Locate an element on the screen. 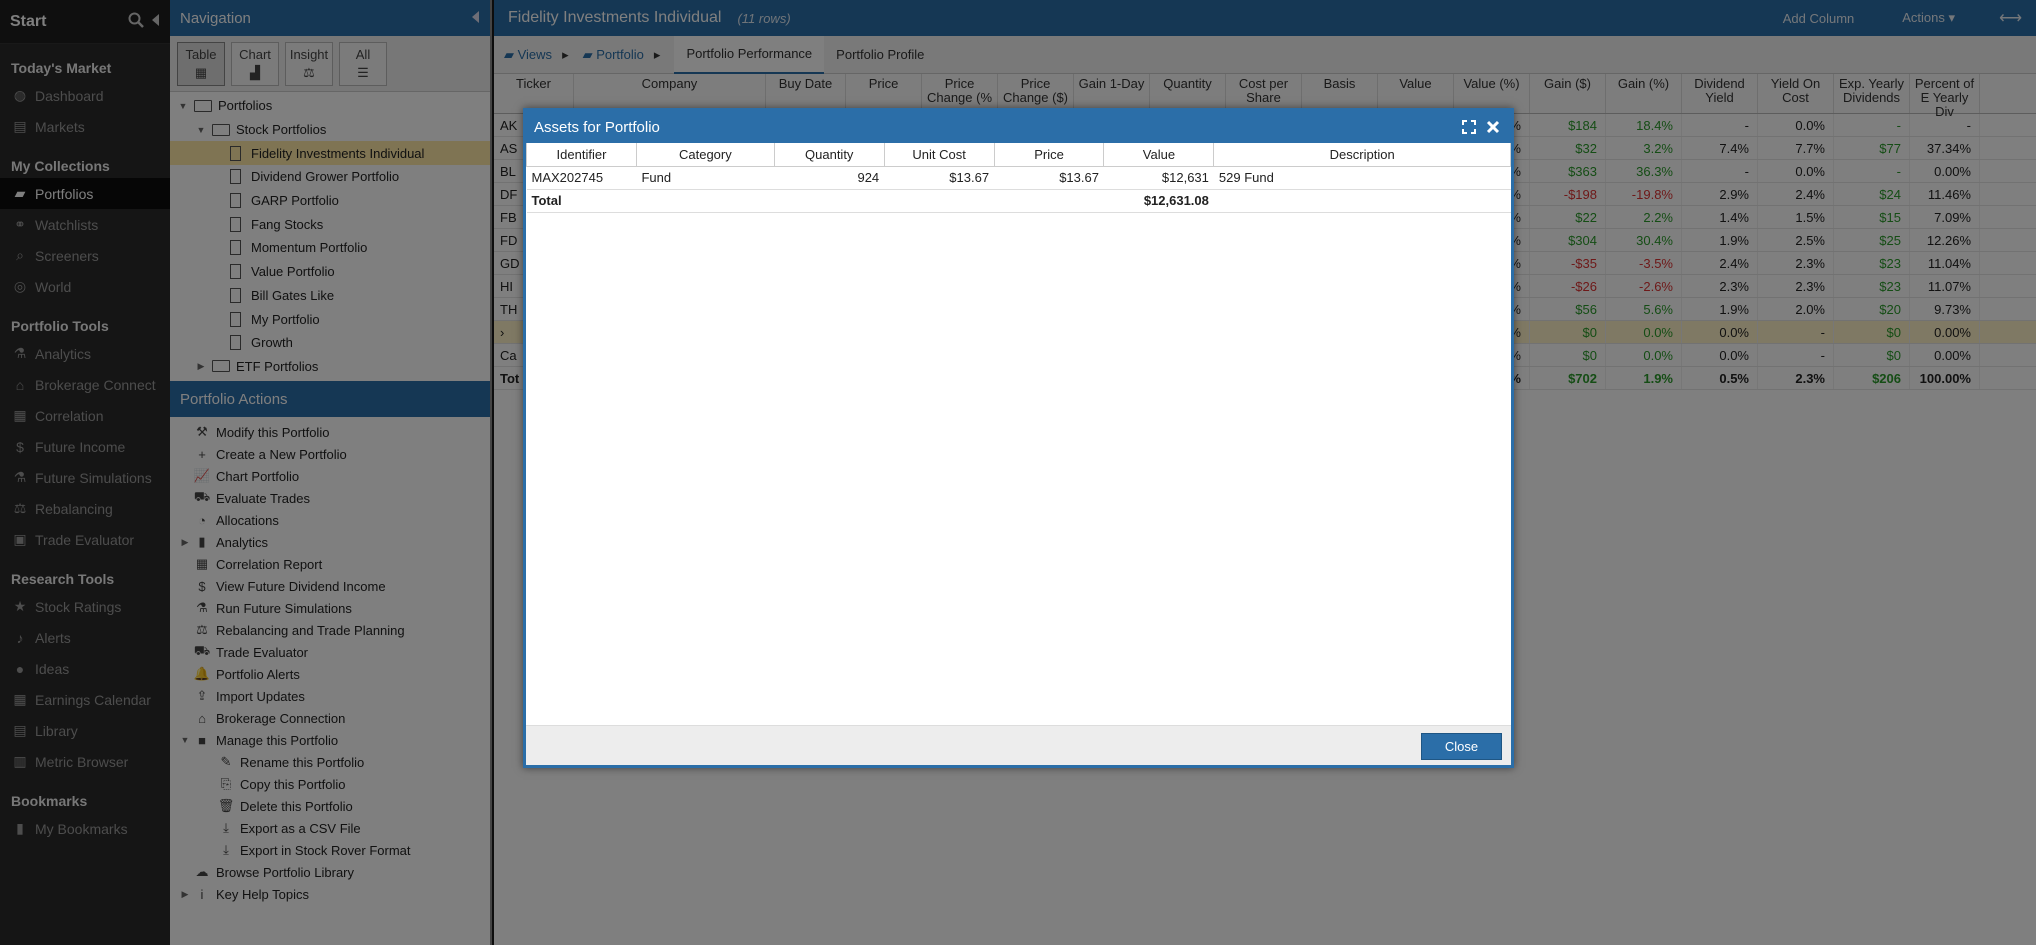  asset-cell-quantity: 924 is located at coordinates (829, 178).